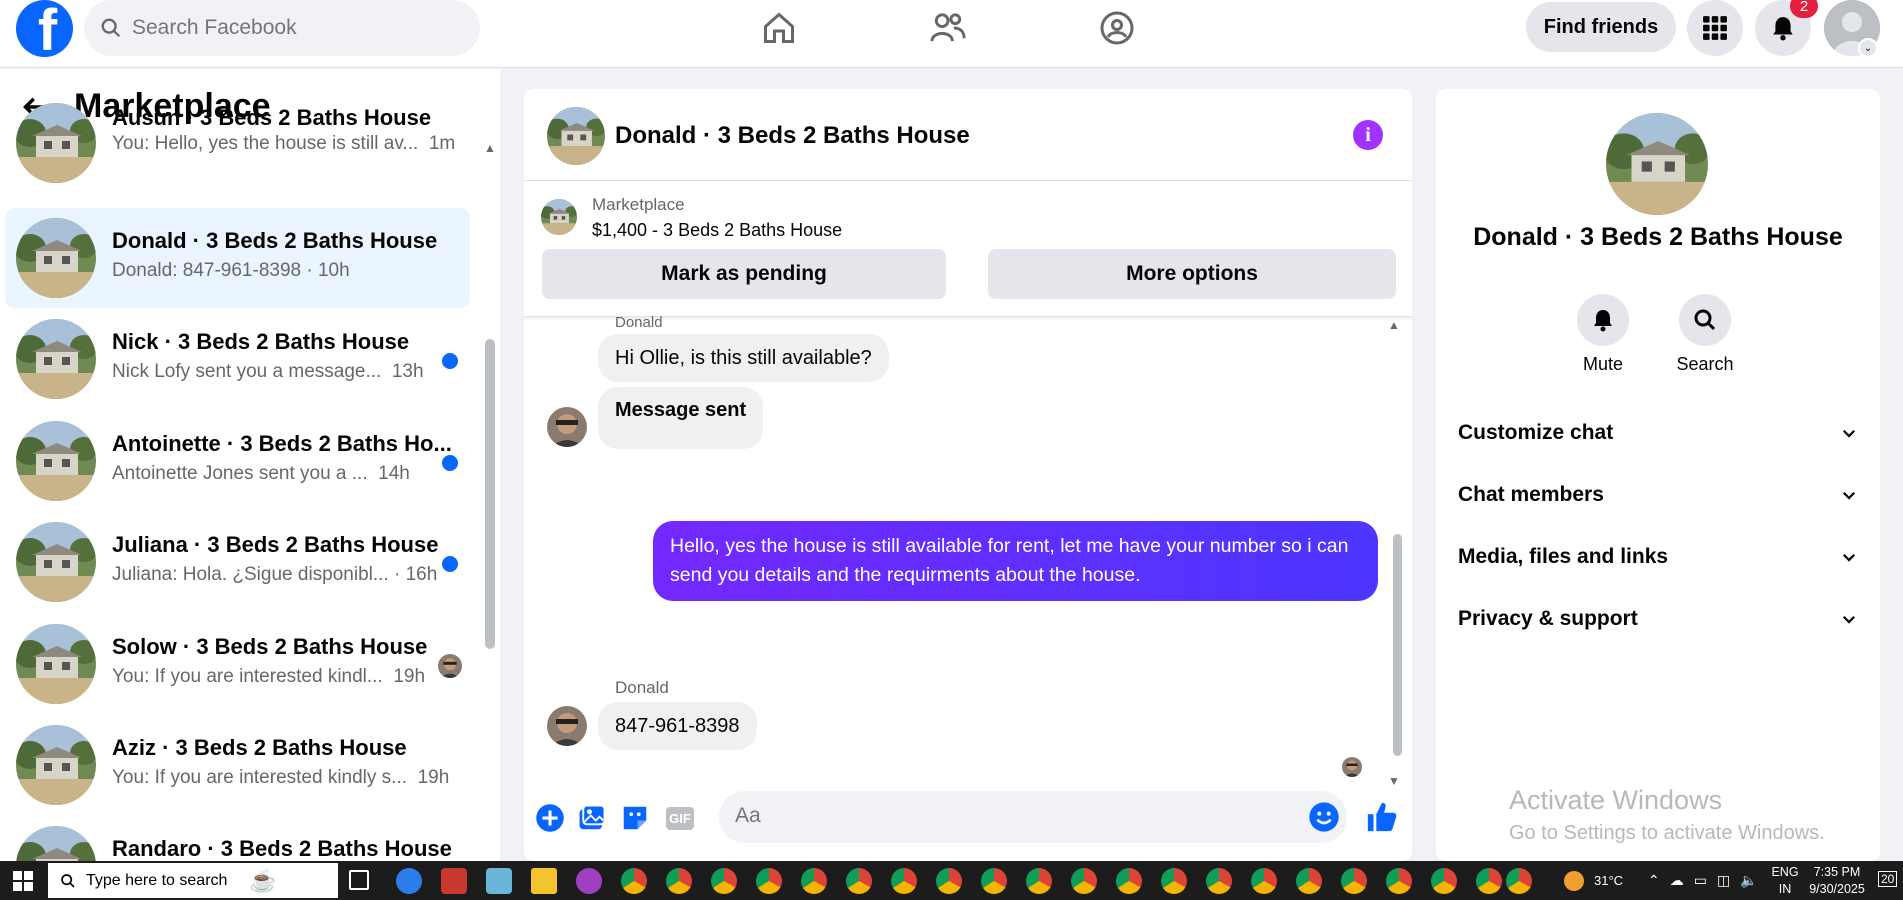  I want to click on taskbar-search: Type here to search ☕, so click(193, 880).